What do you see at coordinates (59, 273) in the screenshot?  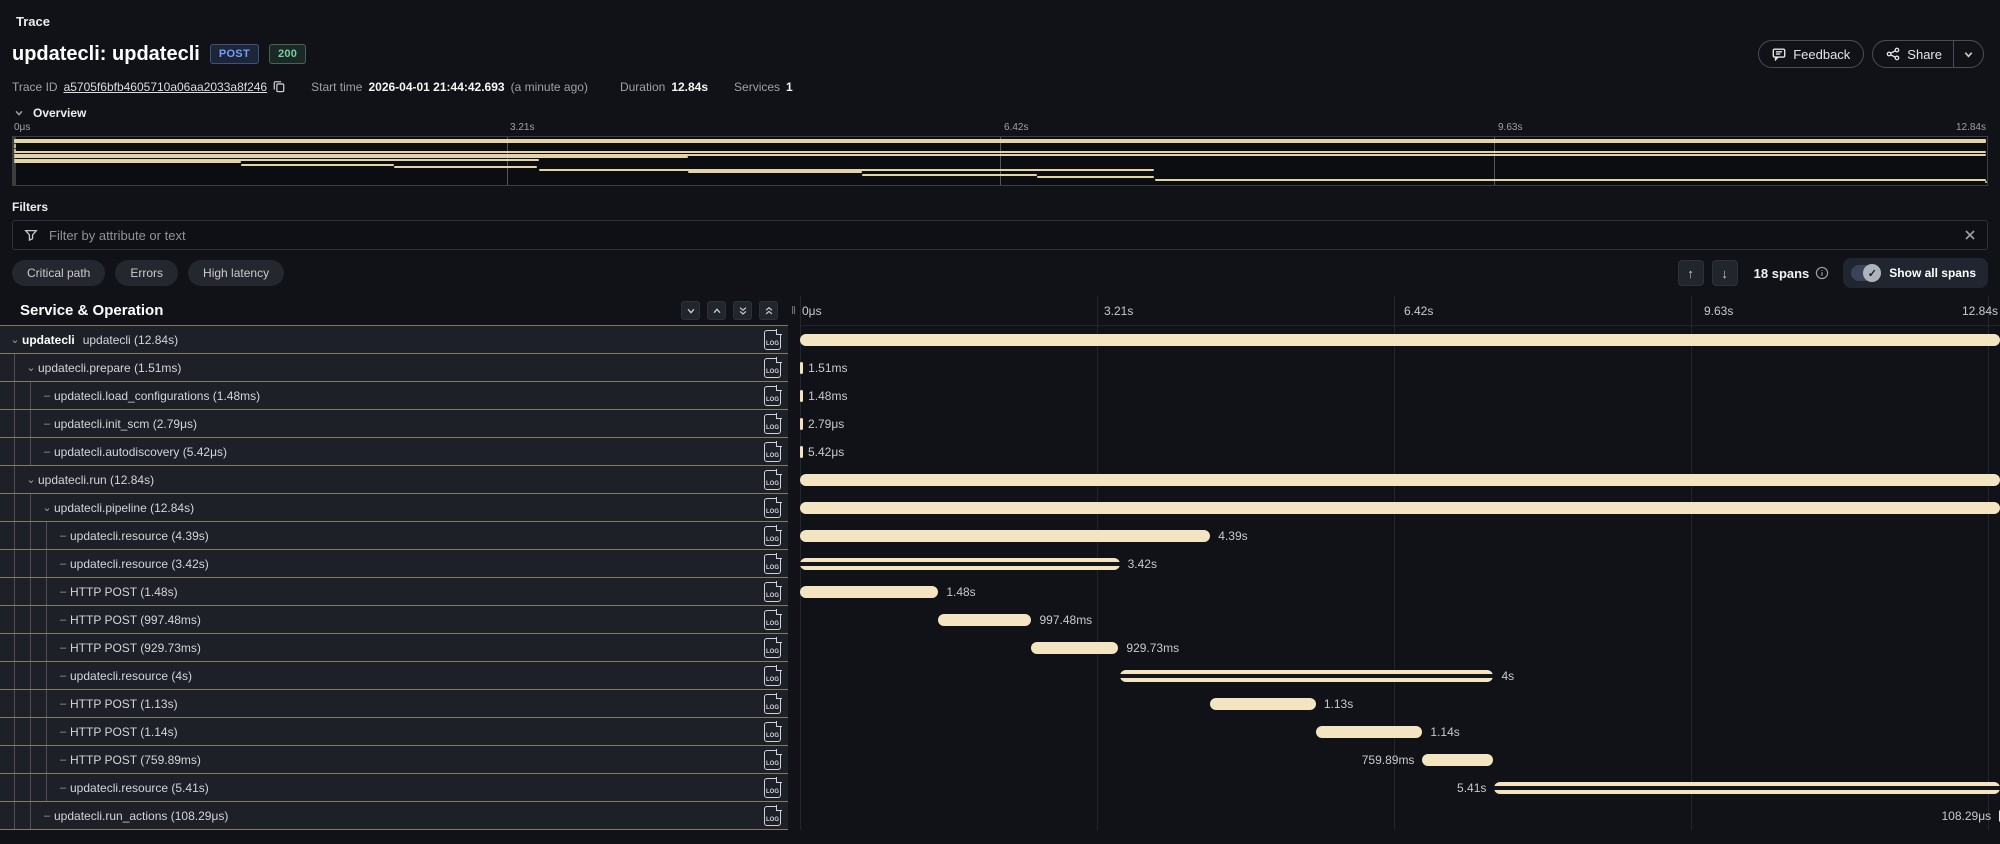 I see `filter-chip-critical-path: Critical path` at bounding box center [59, 273].